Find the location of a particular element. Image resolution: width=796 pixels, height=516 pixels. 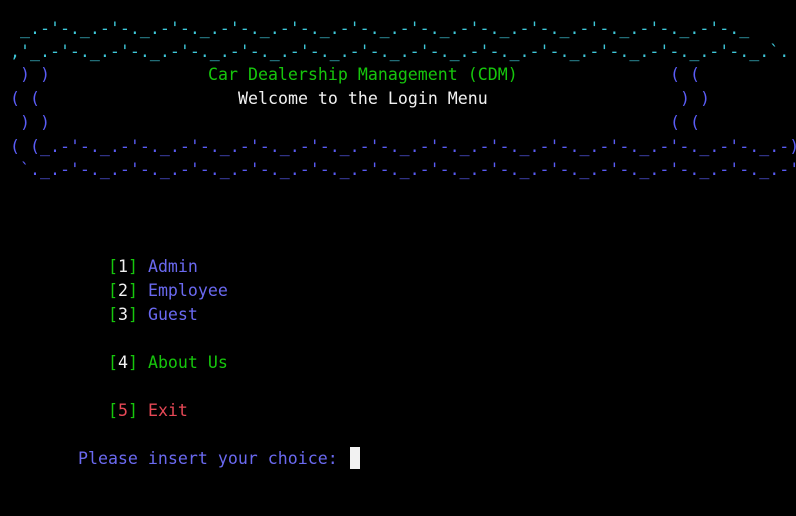

menu-item-employee: [2] Employee is located at coordinates (138, 277).